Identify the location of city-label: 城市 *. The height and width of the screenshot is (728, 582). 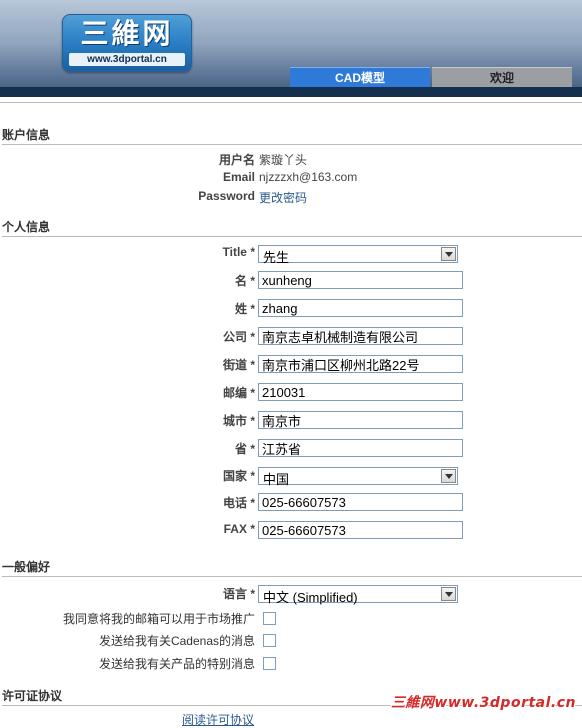
(238, 421).